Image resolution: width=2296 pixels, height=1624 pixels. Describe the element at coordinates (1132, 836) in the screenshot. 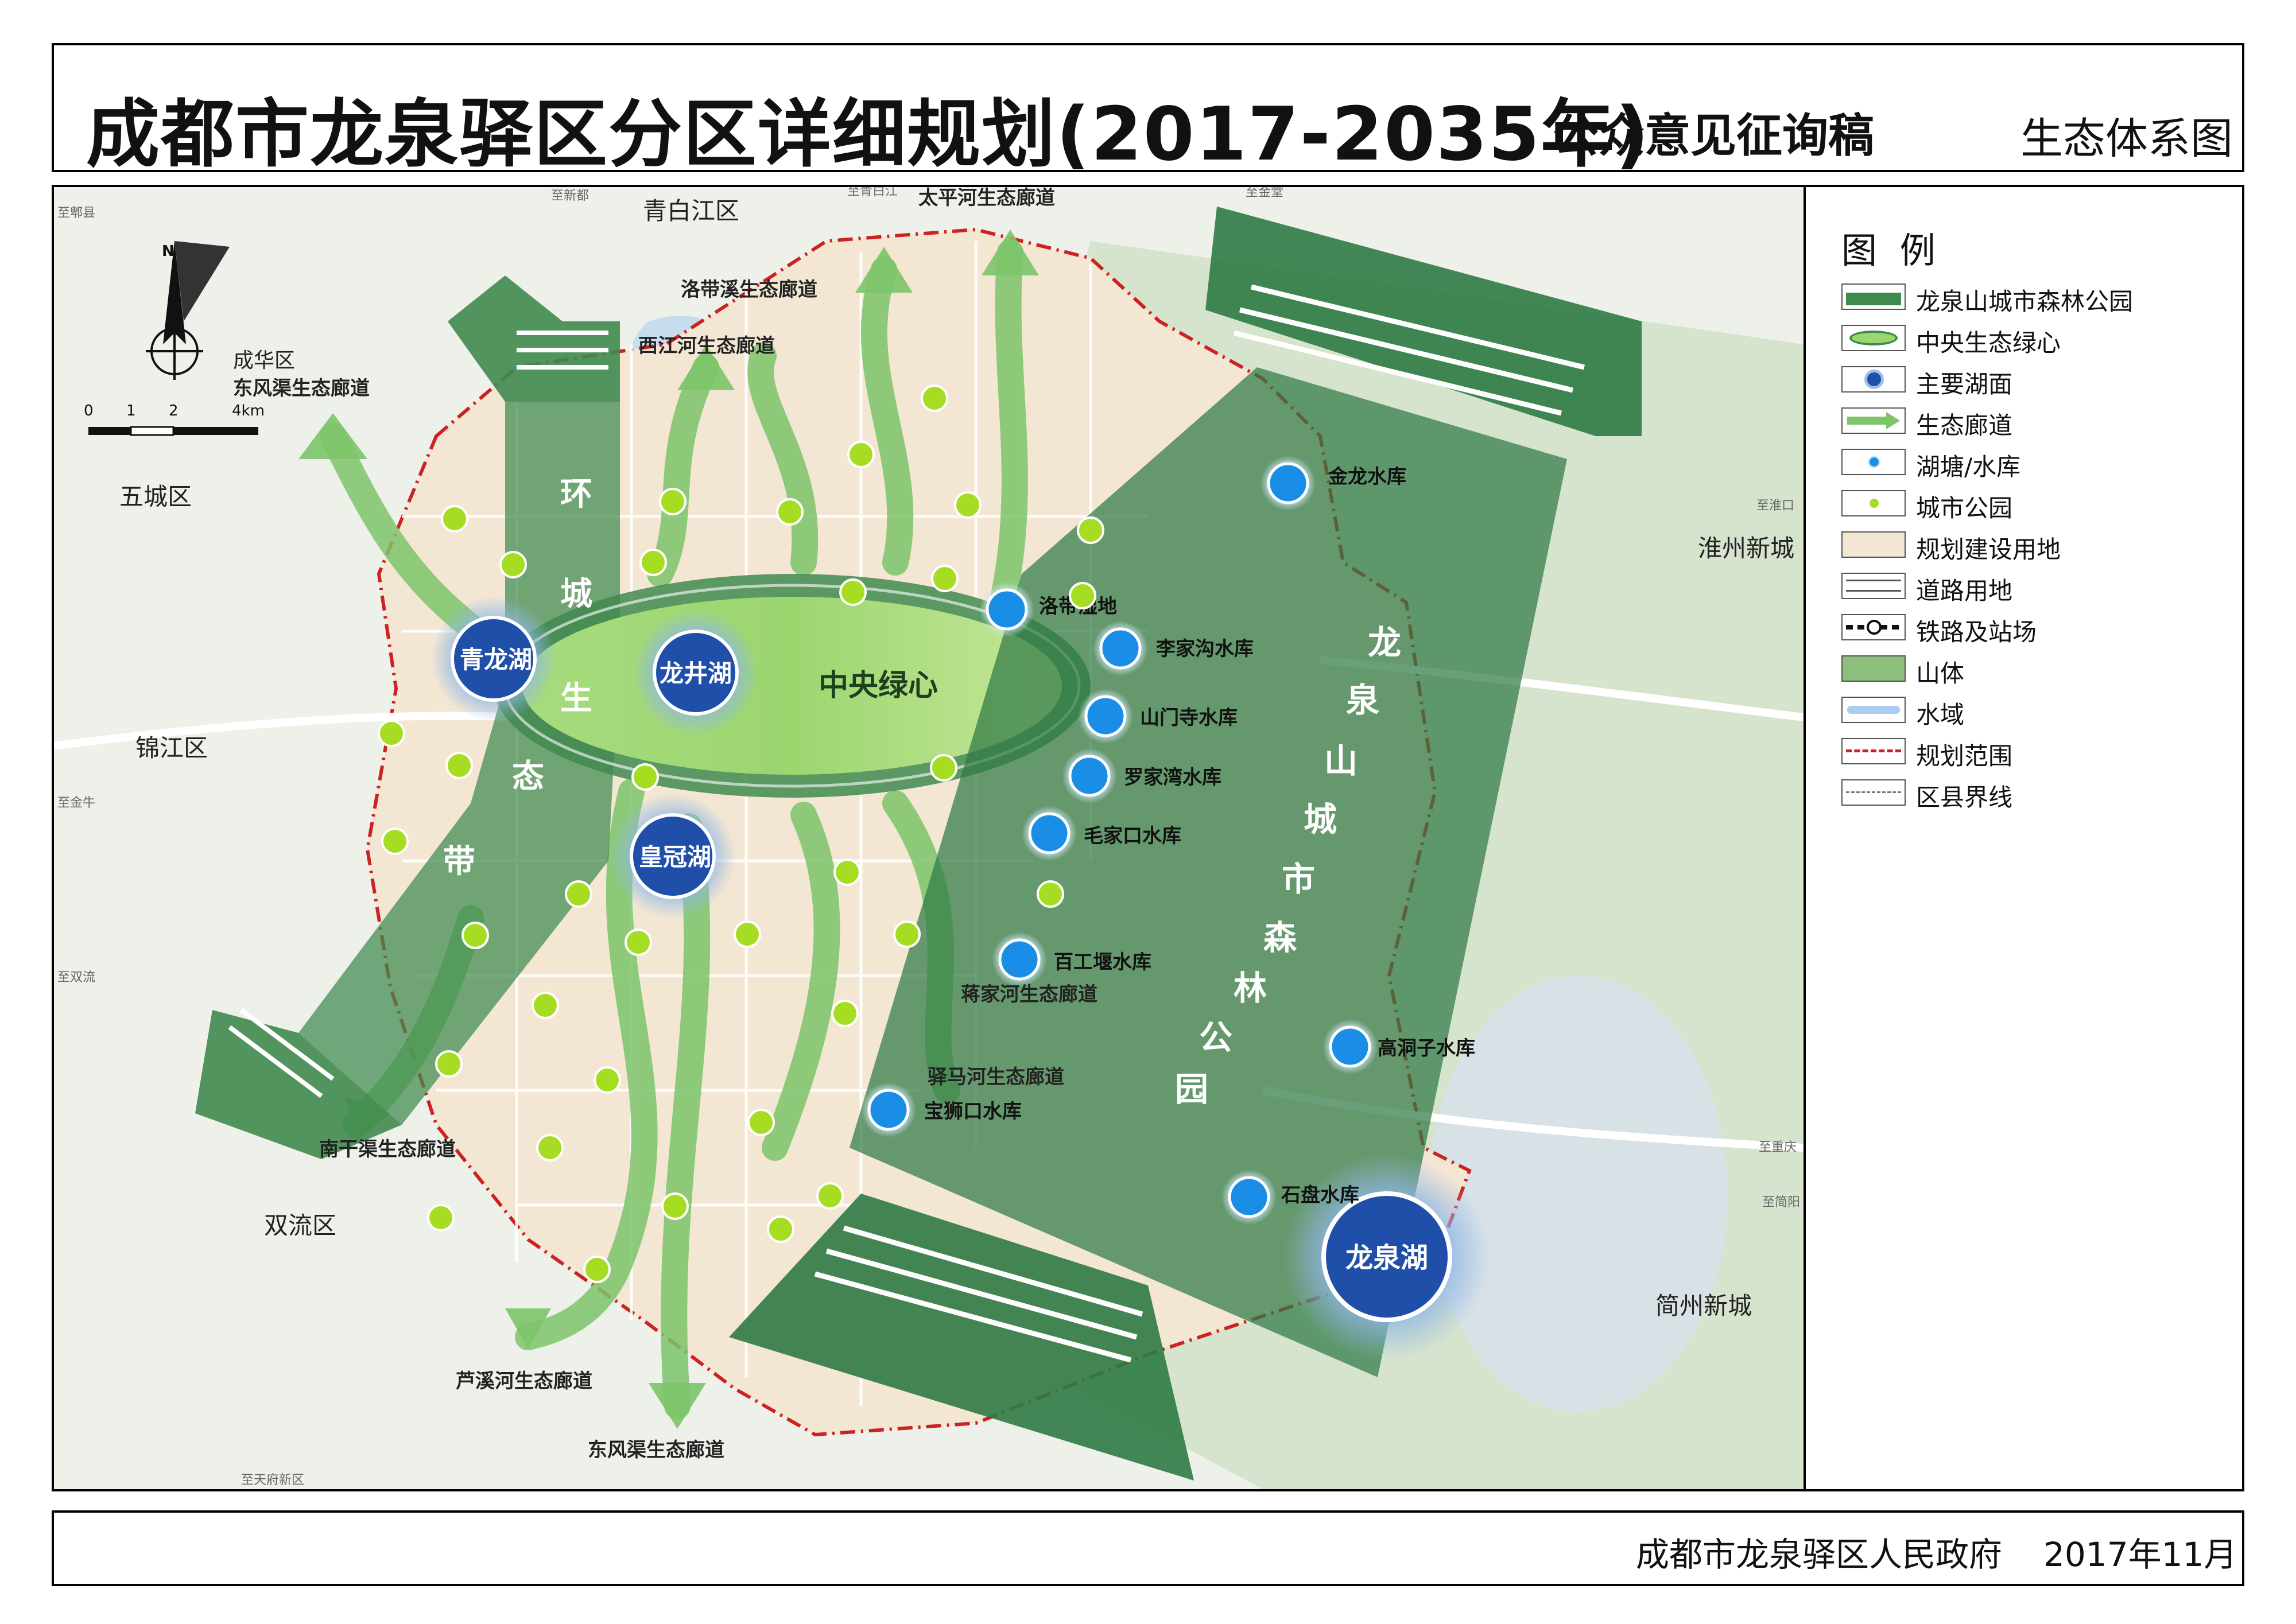

I see `reservoir-label-maojiakou: 毛家口水库` at that location.